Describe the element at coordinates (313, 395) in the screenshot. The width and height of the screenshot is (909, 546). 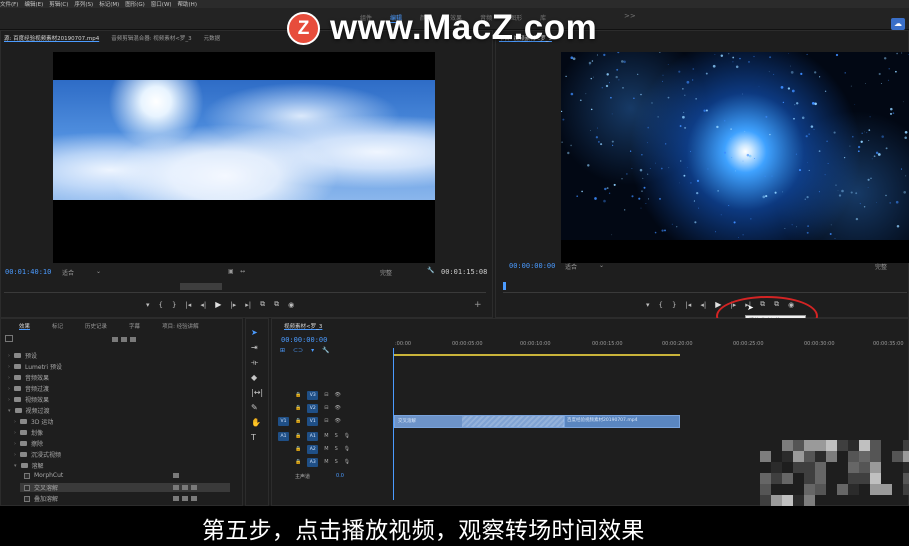
I see `track-target-button: V3` at that location.